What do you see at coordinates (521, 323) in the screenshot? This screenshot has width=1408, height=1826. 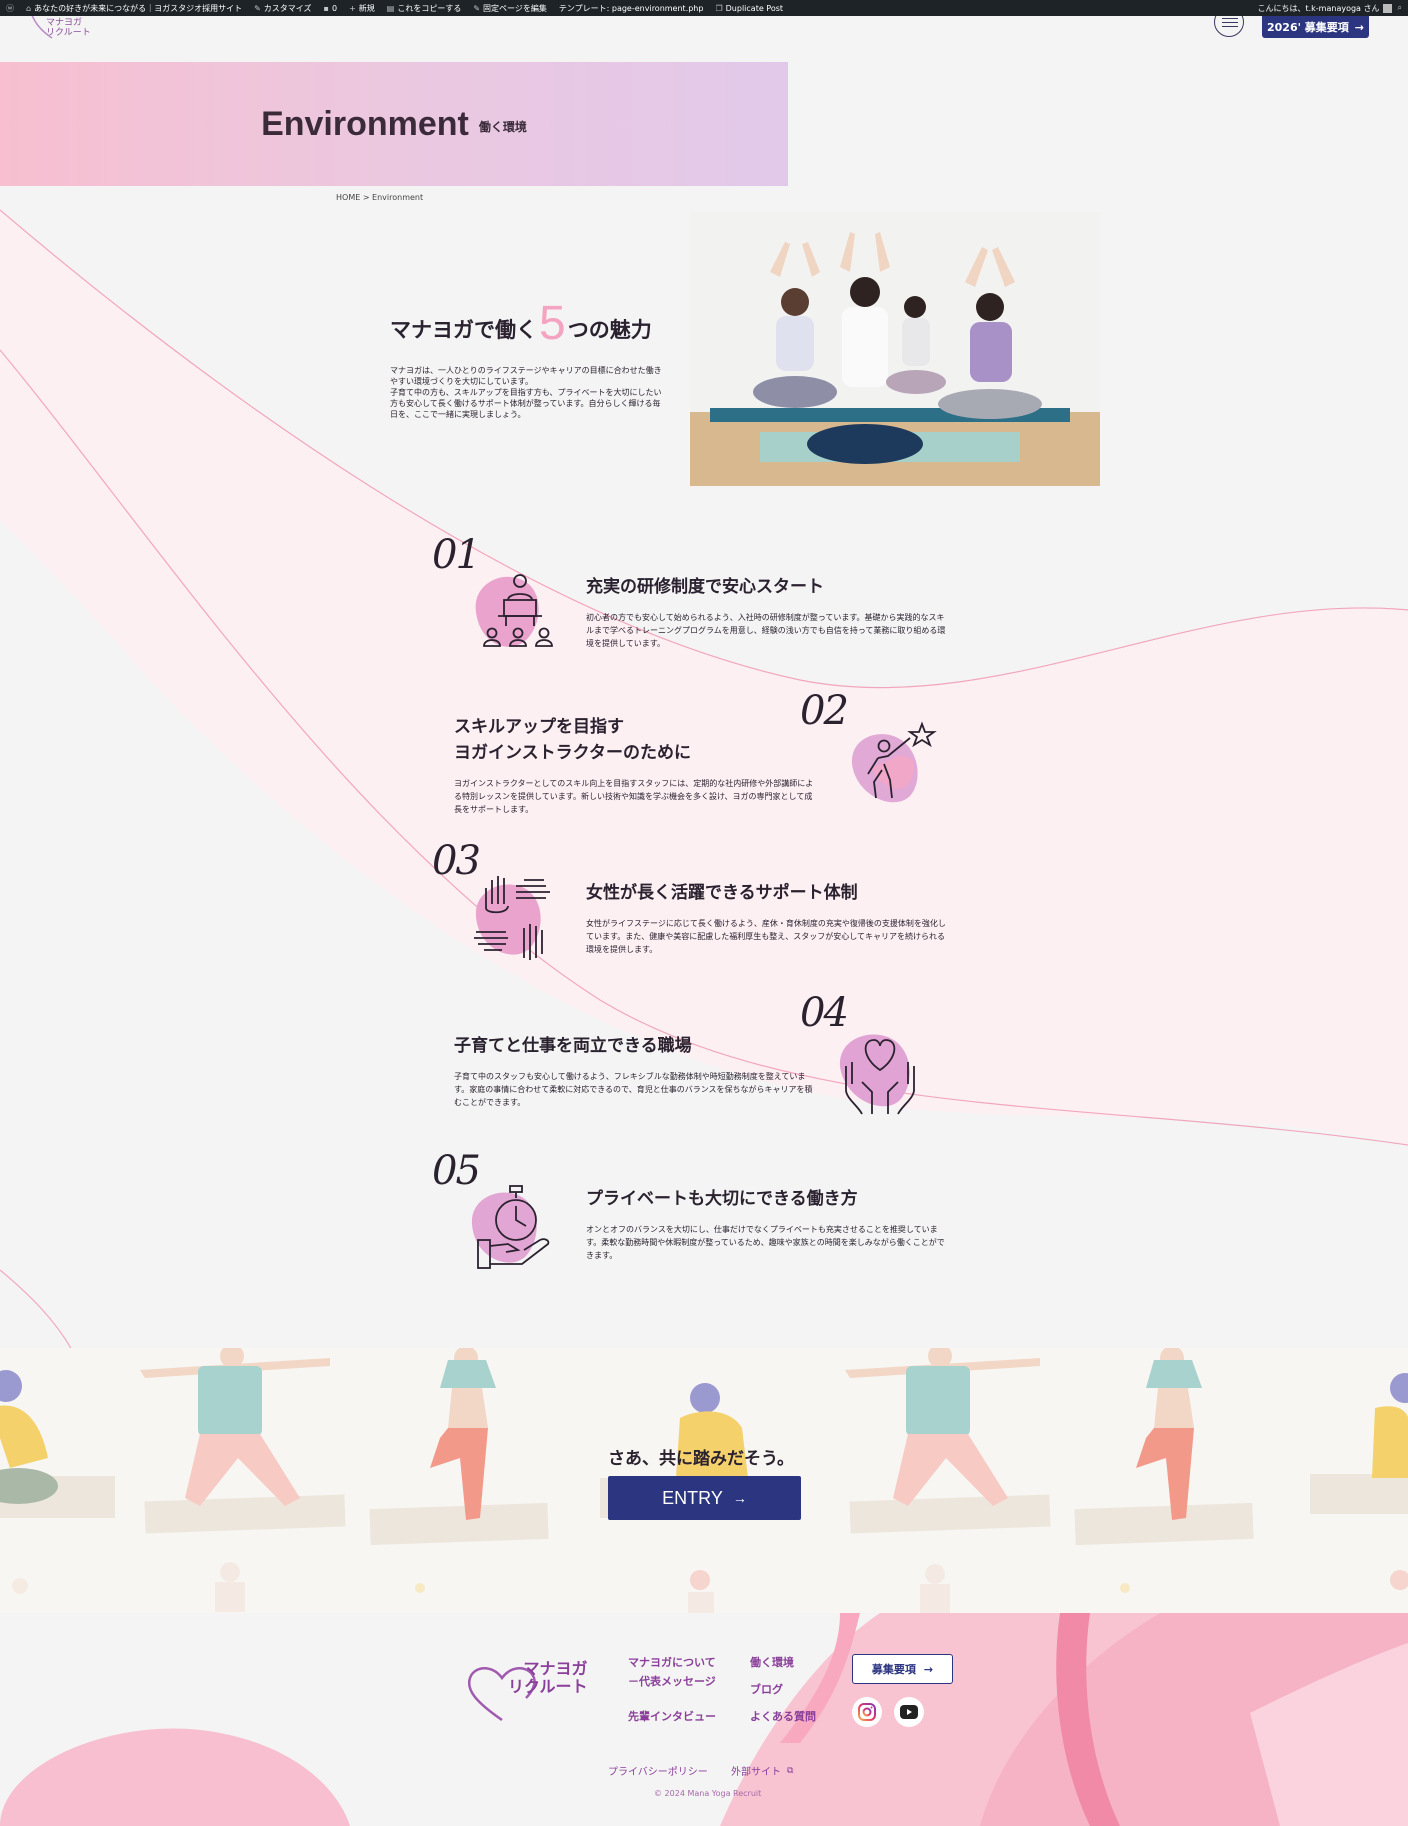 I see `intro-heading: マナヨガで働く 5 つの魅力` at bounding box center [521, 323].